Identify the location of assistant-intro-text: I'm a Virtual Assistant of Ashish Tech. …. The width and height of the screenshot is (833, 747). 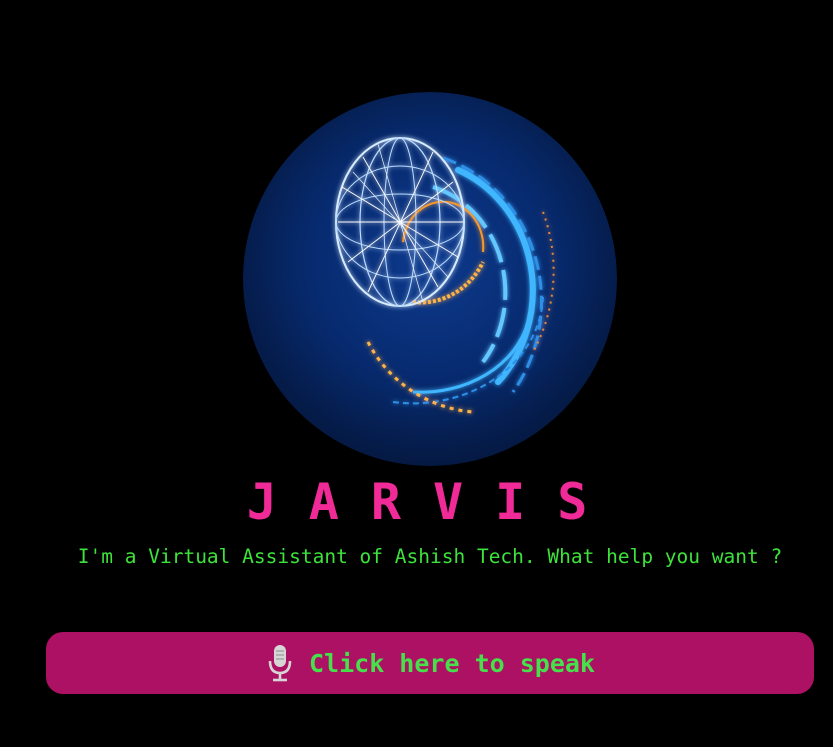
(430, 556).